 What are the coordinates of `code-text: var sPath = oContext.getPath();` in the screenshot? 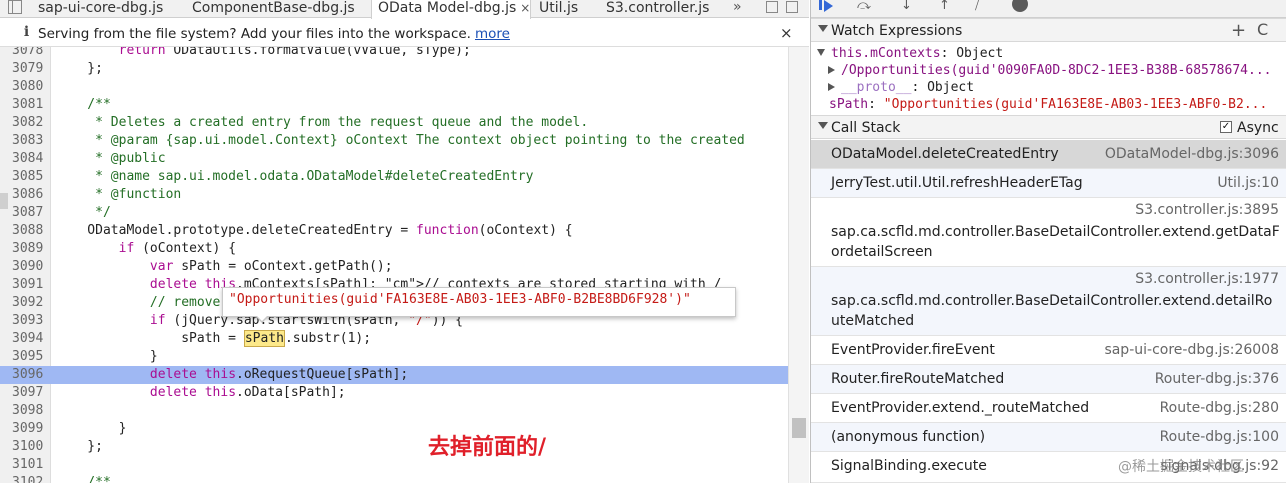 It's located at (271, 266).